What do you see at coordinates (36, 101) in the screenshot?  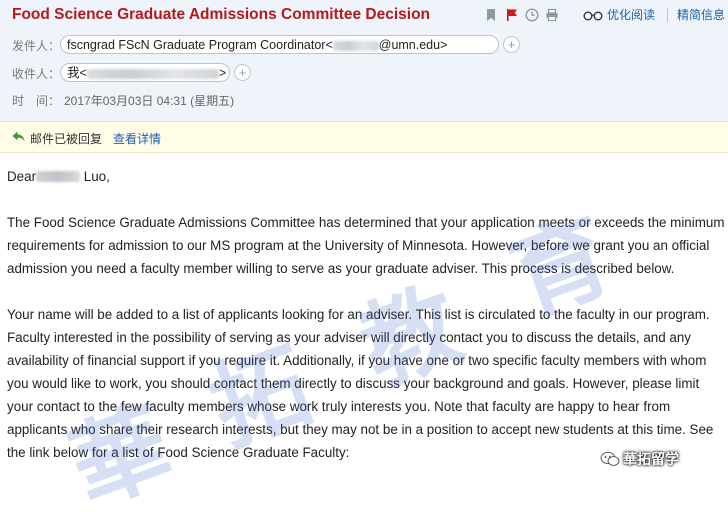 I see `time-label: 时 间：` at bounding box center [36, 101].